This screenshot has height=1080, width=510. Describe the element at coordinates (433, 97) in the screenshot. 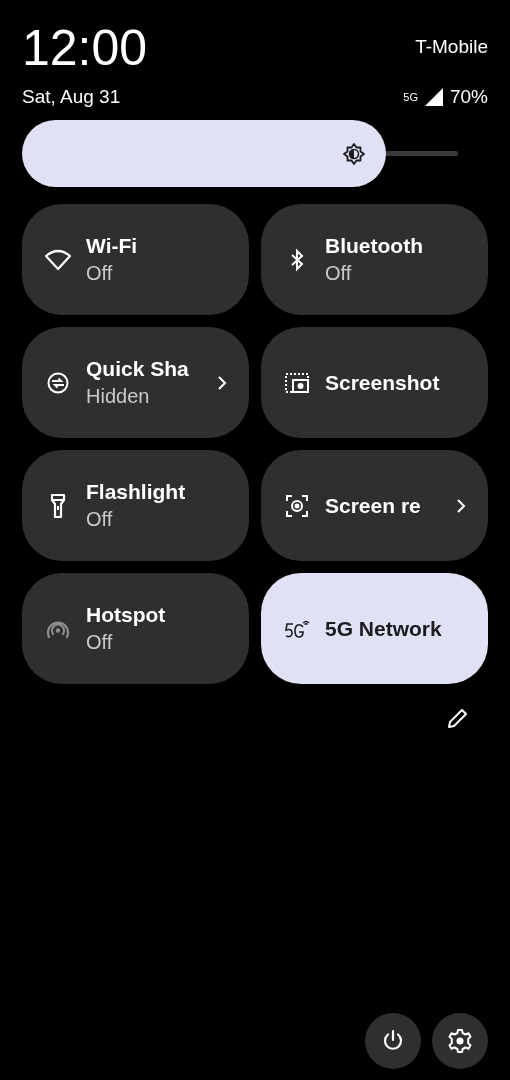

I see `signal-icon` at that location.